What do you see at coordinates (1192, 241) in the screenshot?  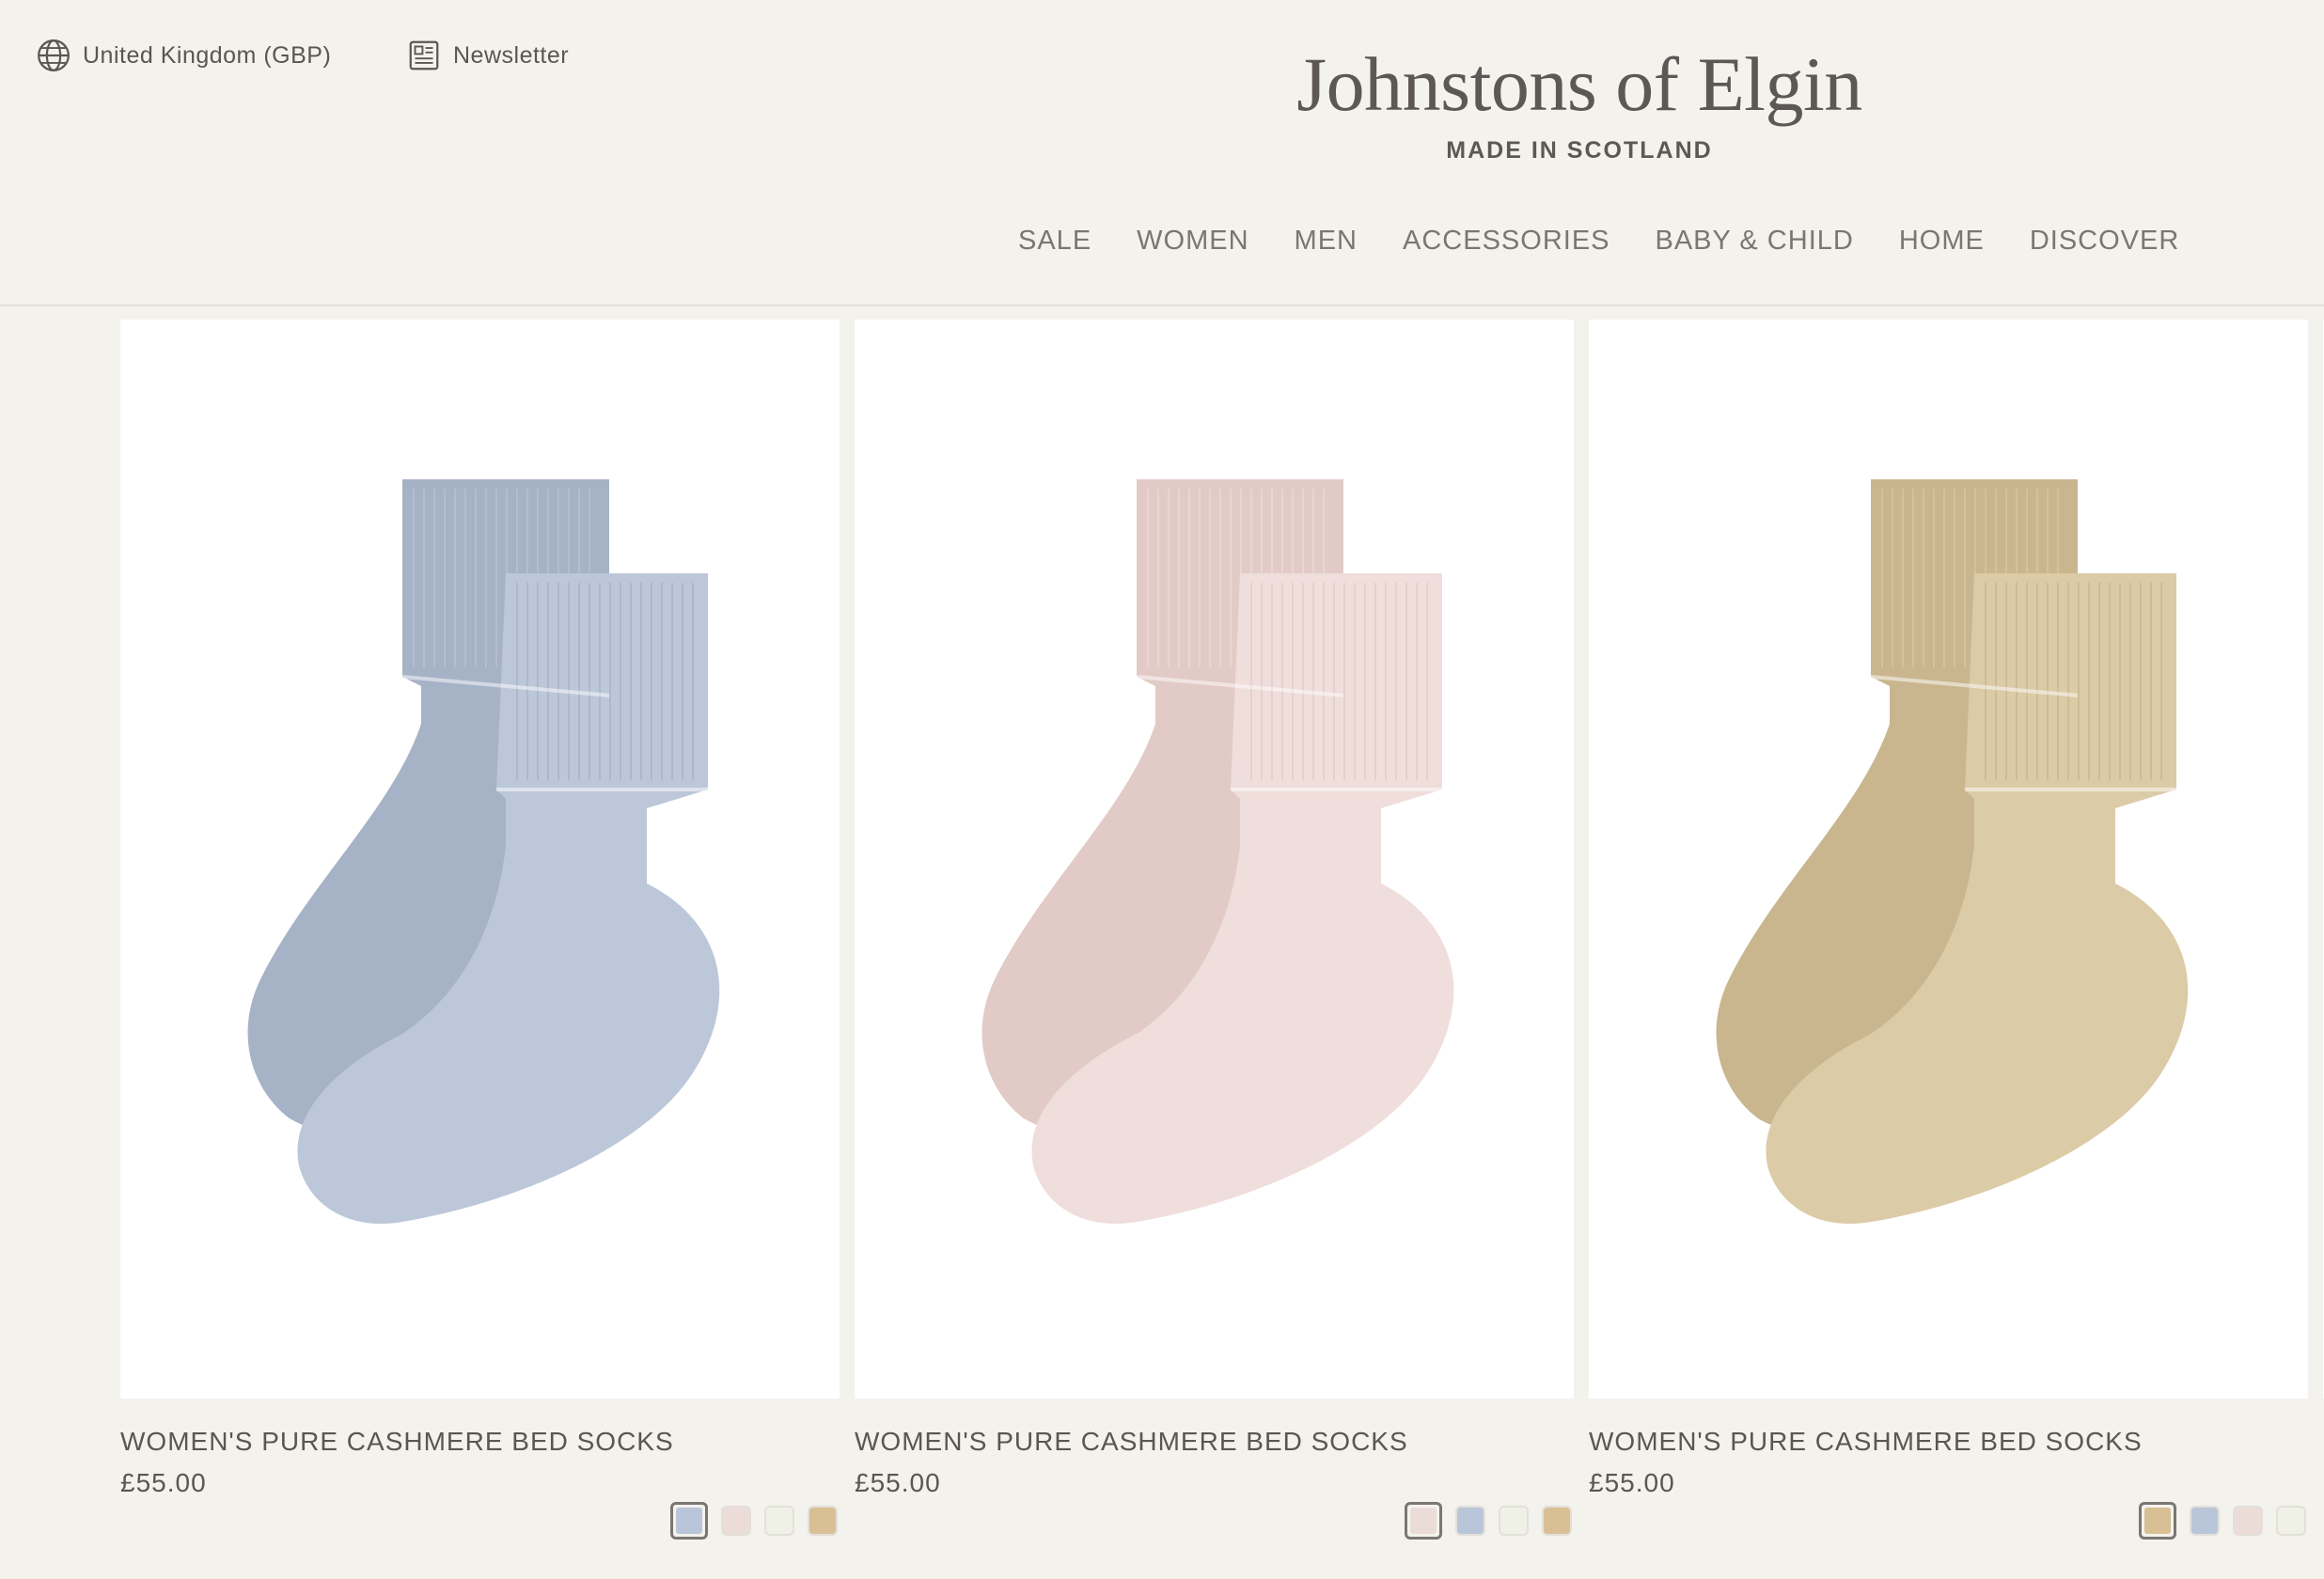 I see `nav-item-women: WOMEN` at bounding box center [1192, 241].